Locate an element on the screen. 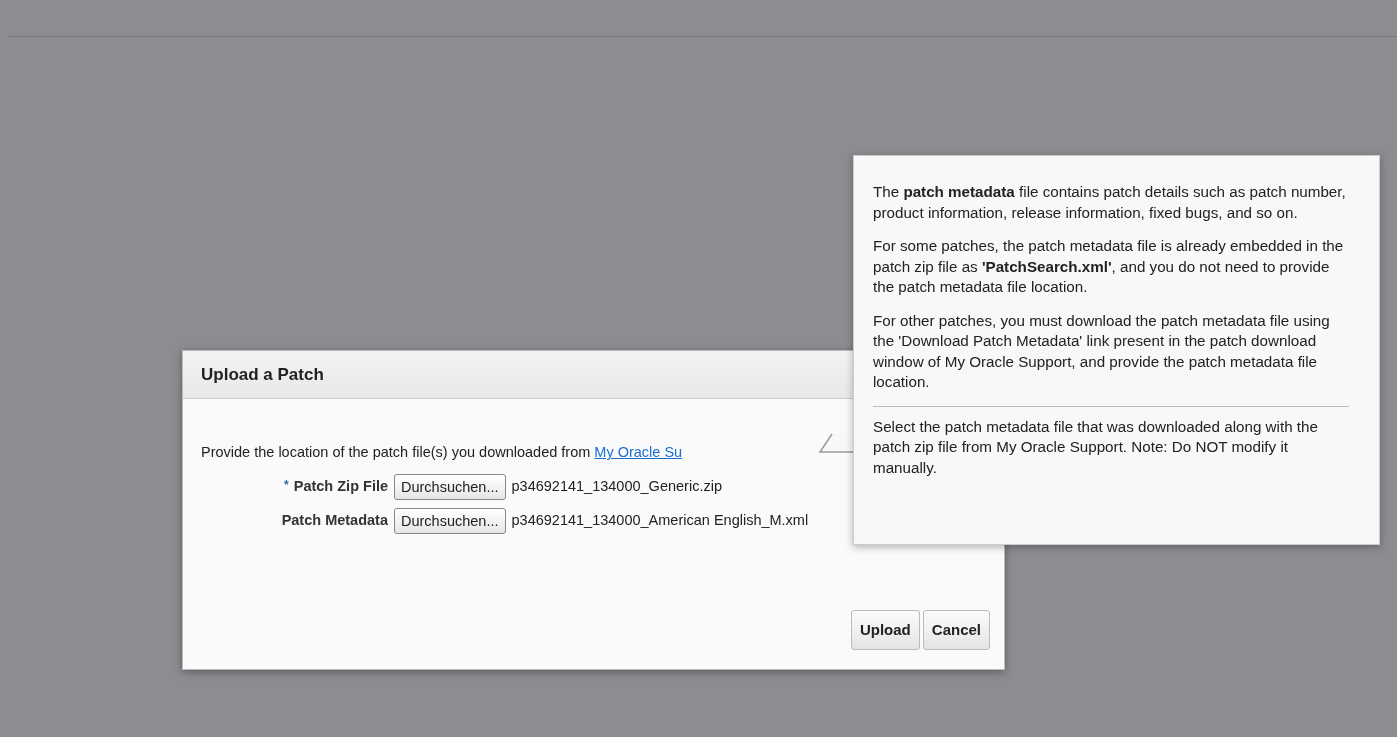  upload-button: Upload is located at coordinates (885, 629).